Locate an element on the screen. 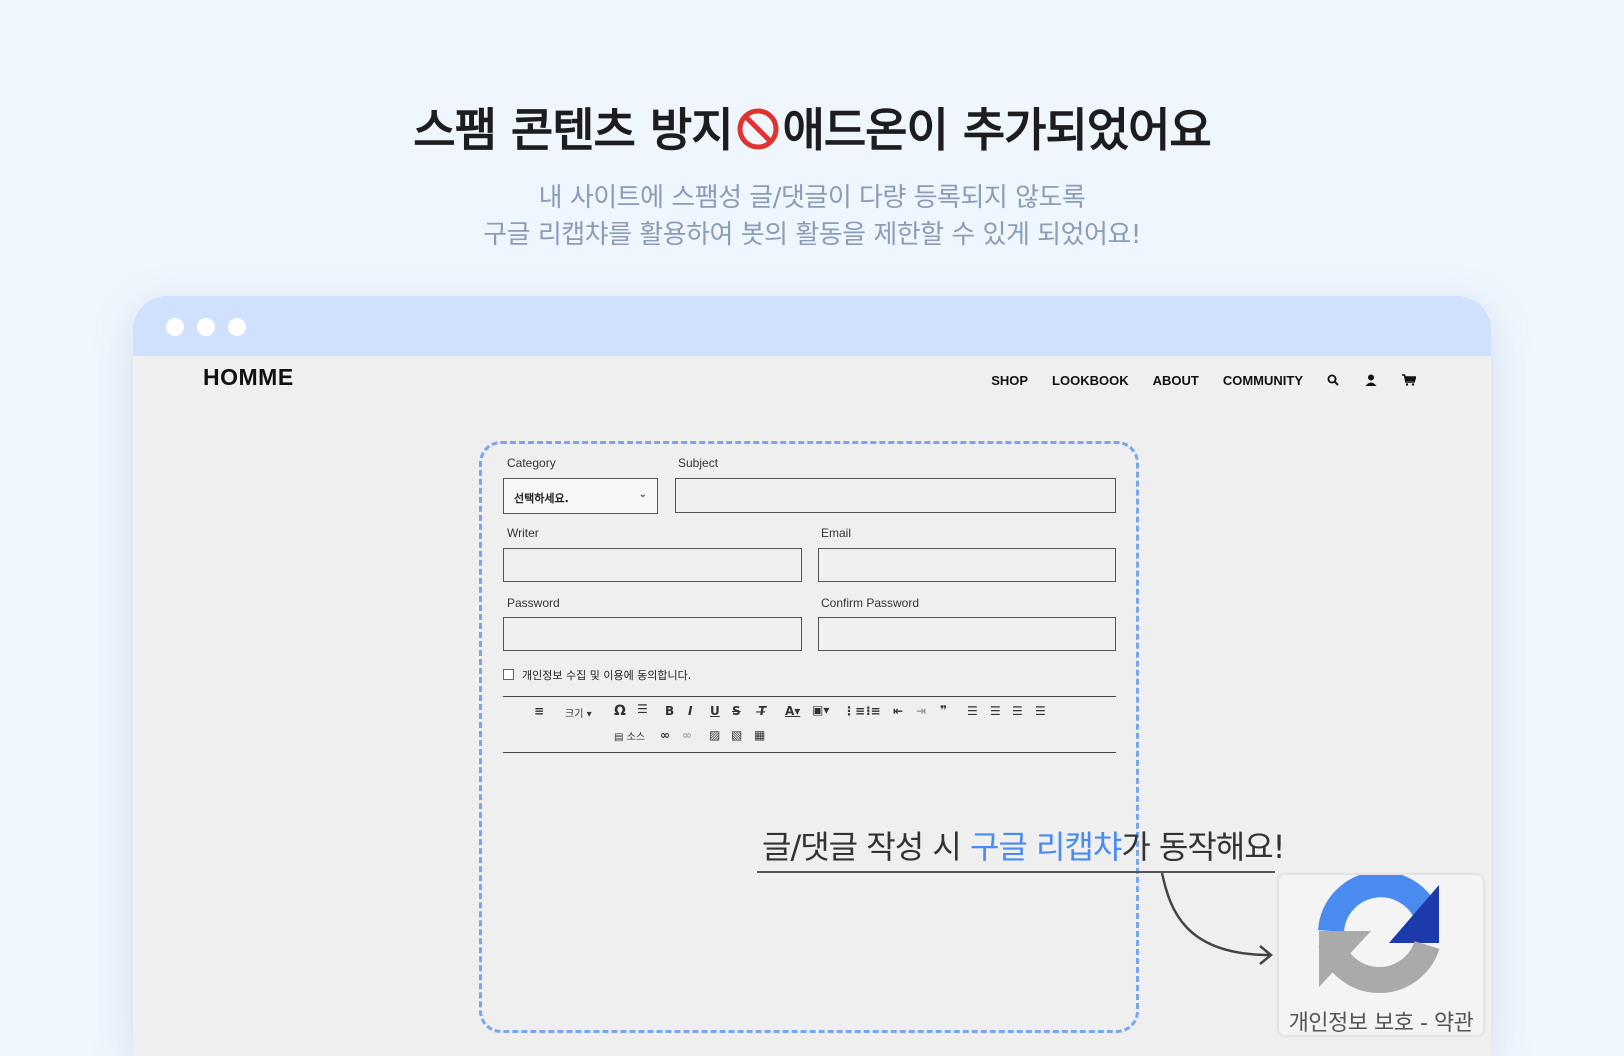  video-icon: ▦ is located at coordinates (759, 735).